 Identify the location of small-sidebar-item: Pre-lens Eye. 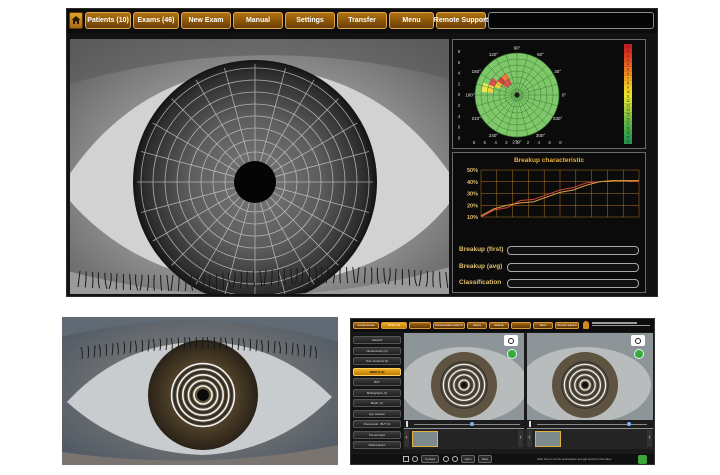
(377, 434).